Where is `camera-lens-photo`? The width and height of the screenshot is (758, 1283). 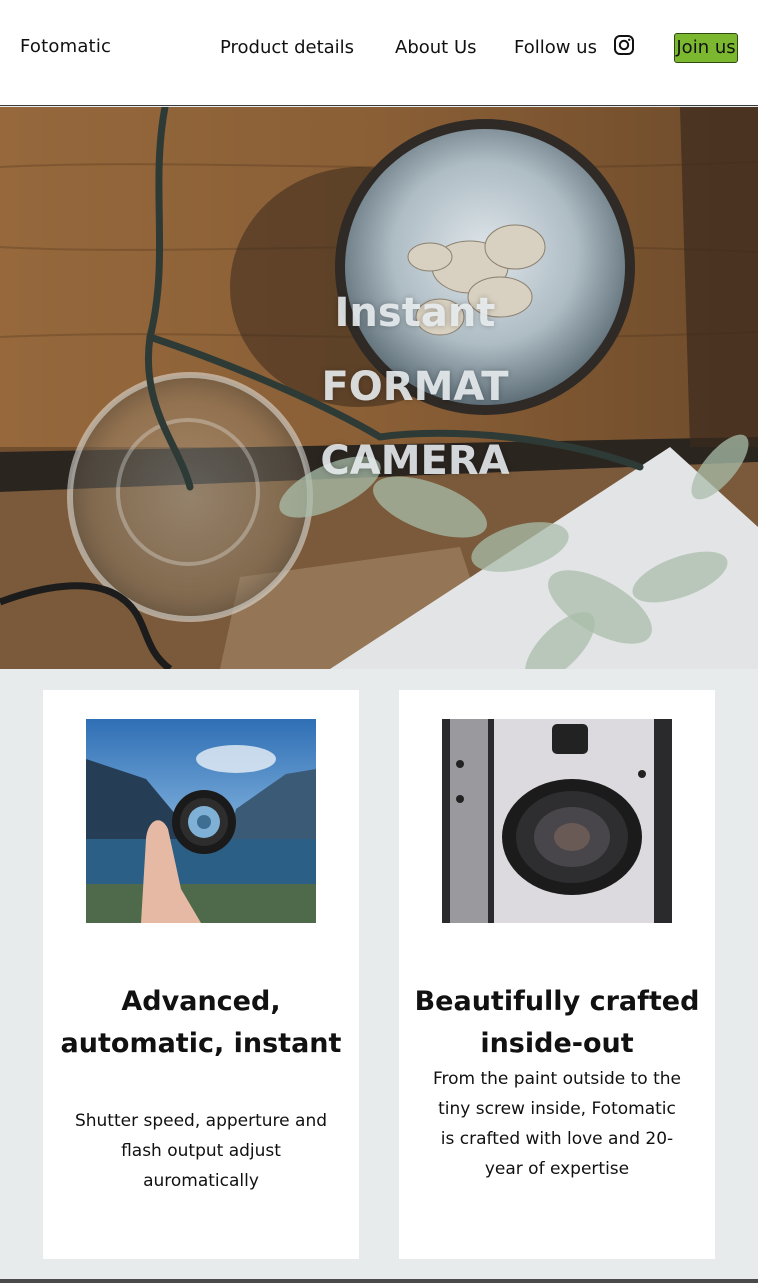 camera-lens-photo is located at coordinates (557, 821).